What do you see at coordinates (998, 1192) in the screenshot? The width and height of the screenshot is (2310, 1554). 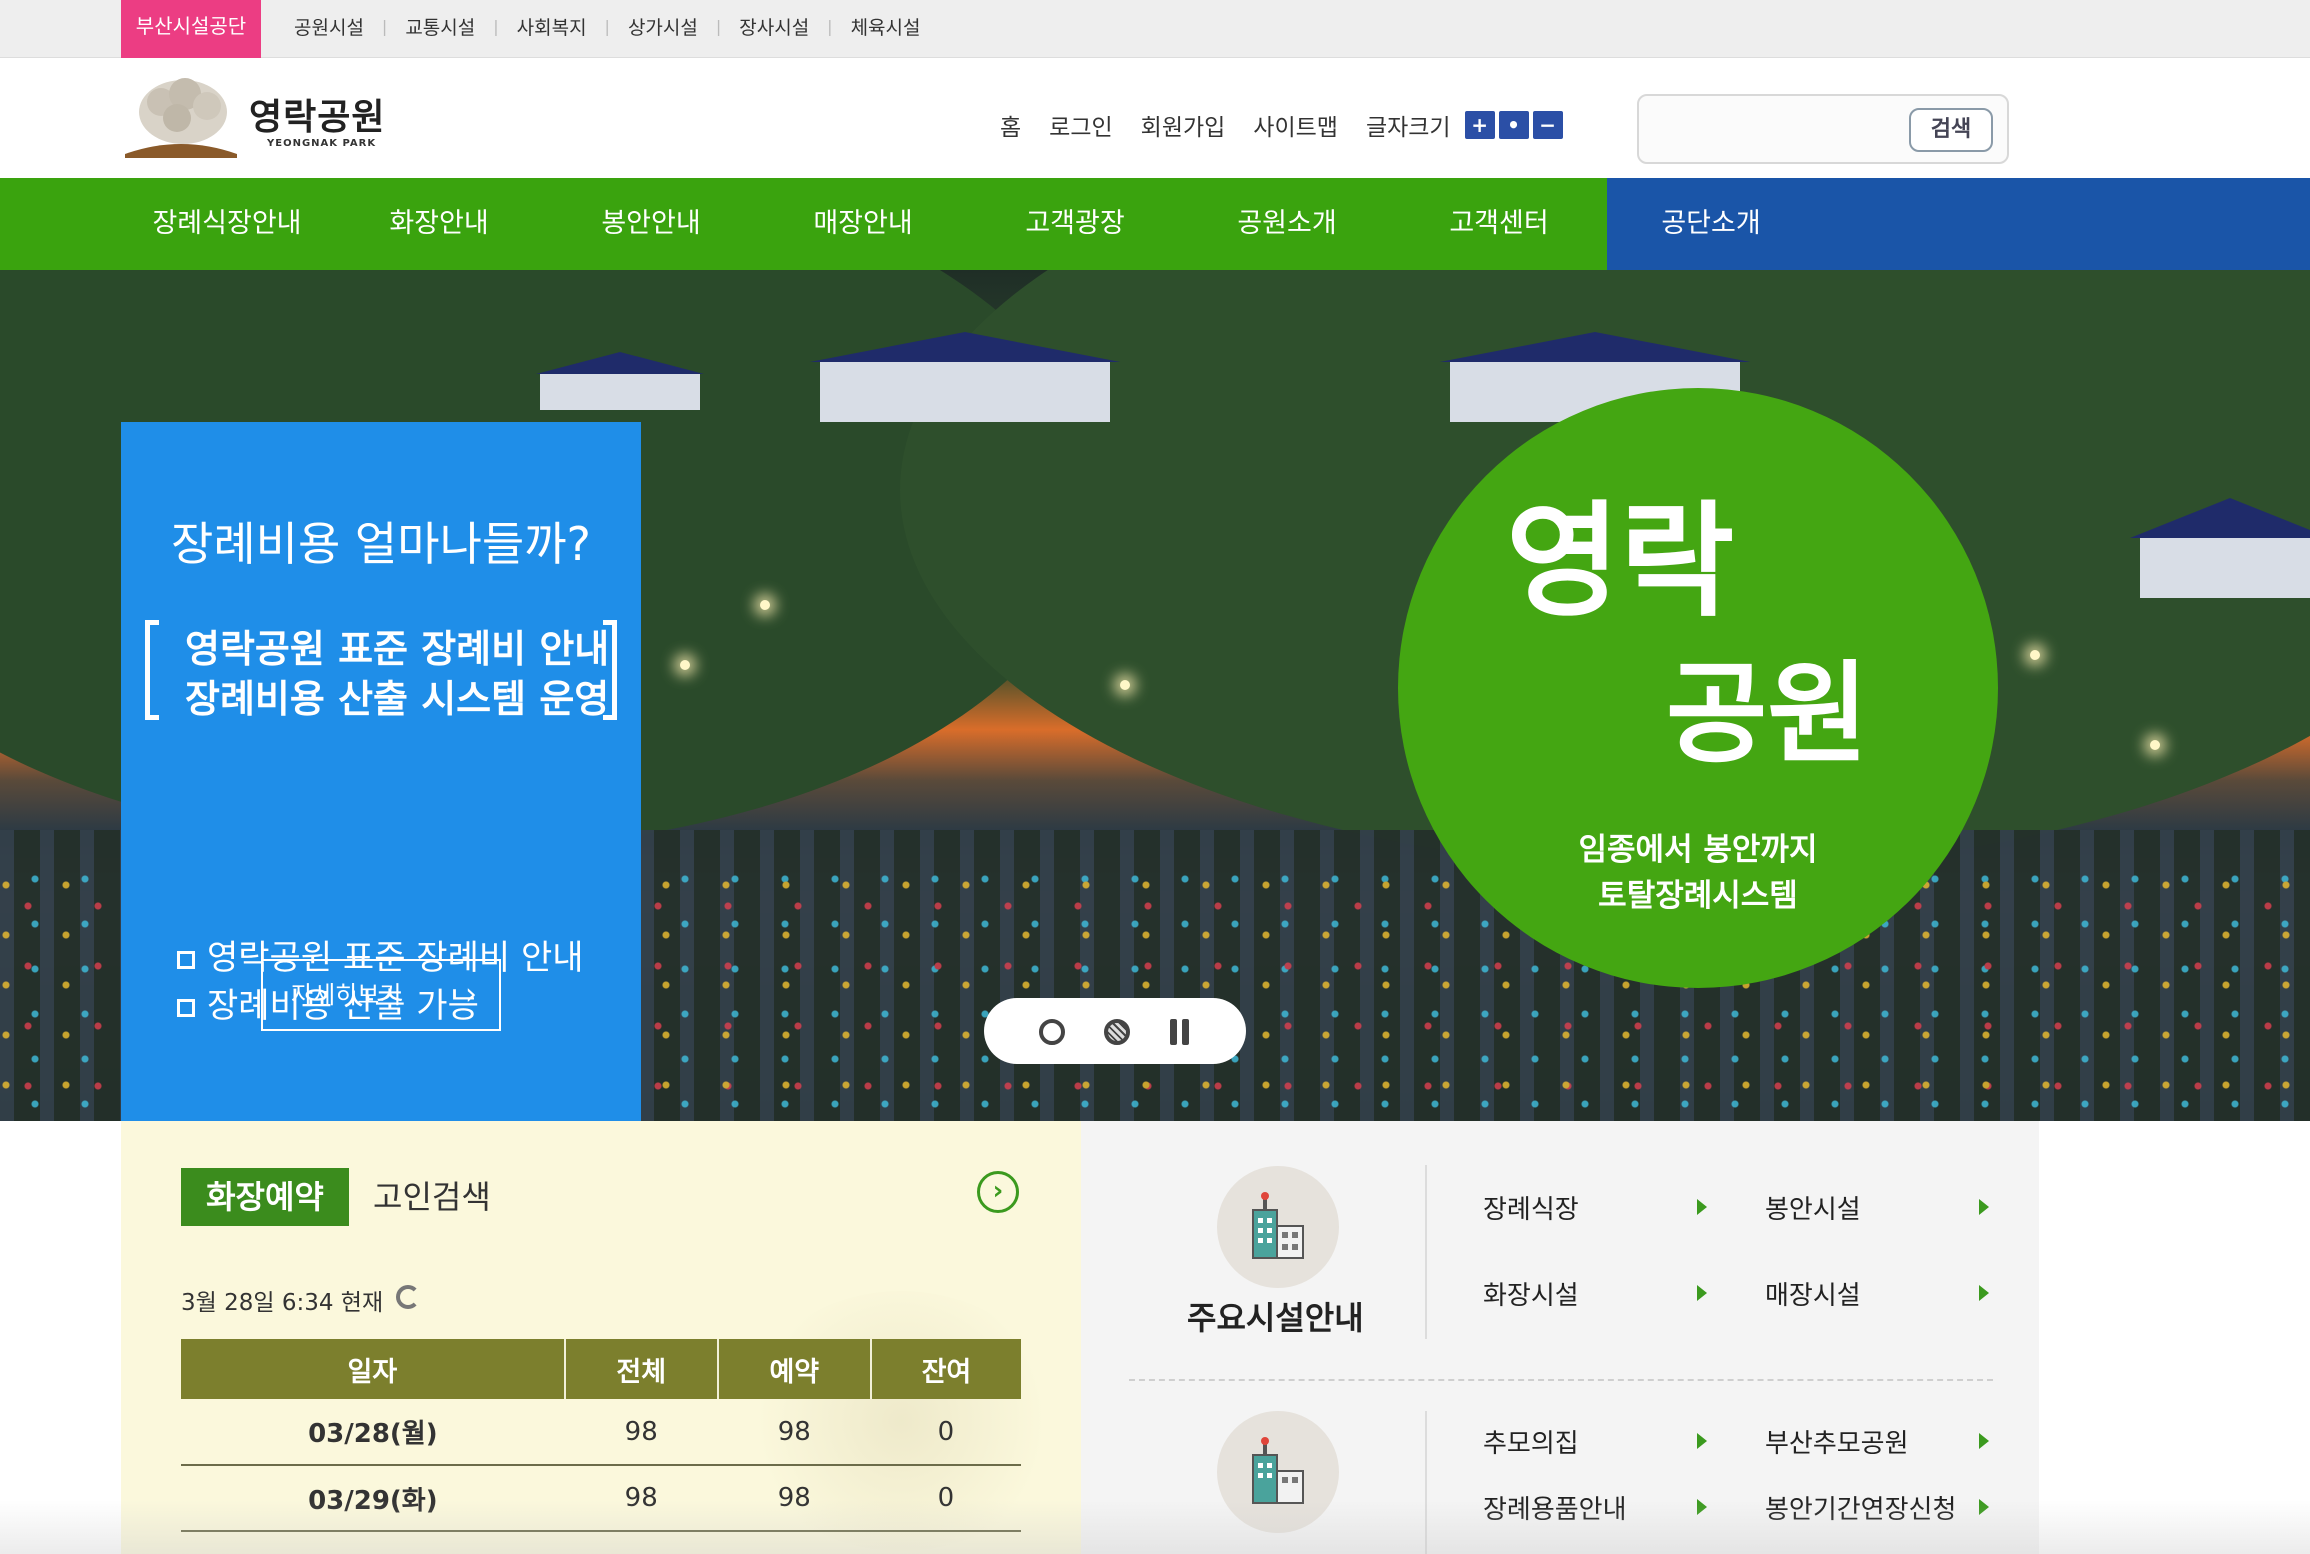 I see `more-arrow-icon: ›` at bounding box center [998, 1192].